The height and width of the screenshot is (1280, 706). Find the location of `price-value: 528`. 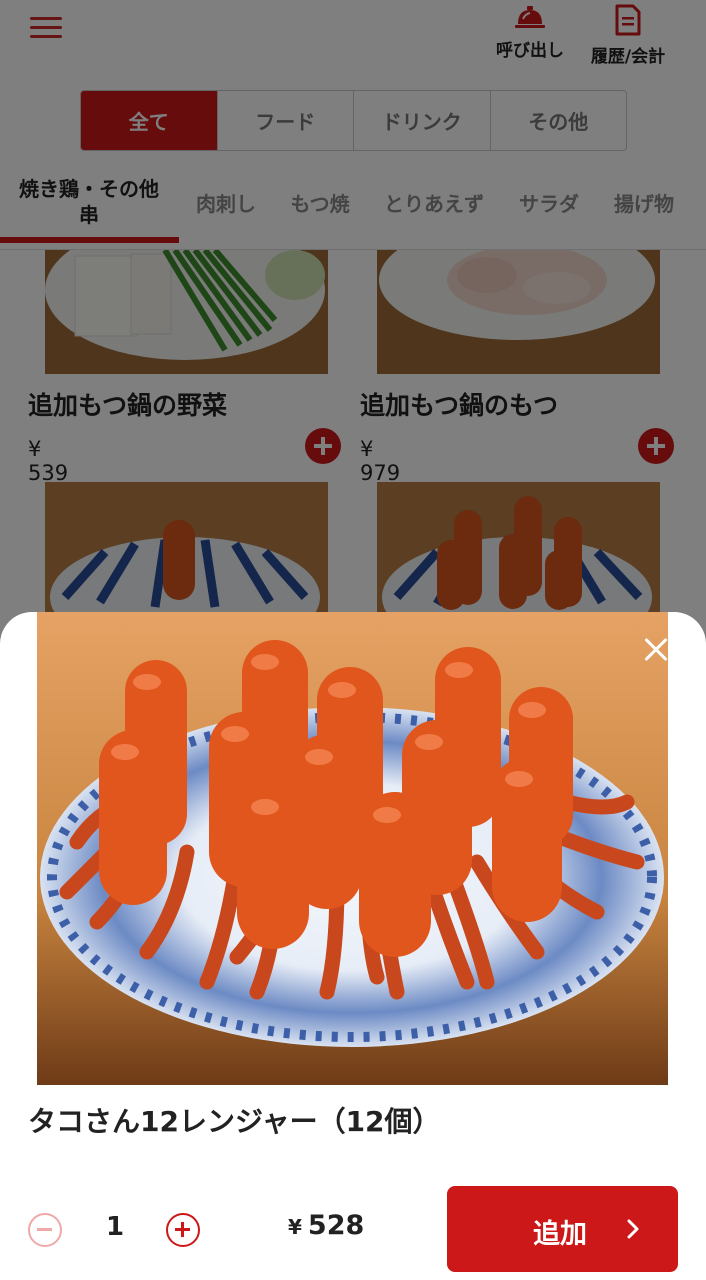

price-value: 528 is located at coordinates (336, 1225).